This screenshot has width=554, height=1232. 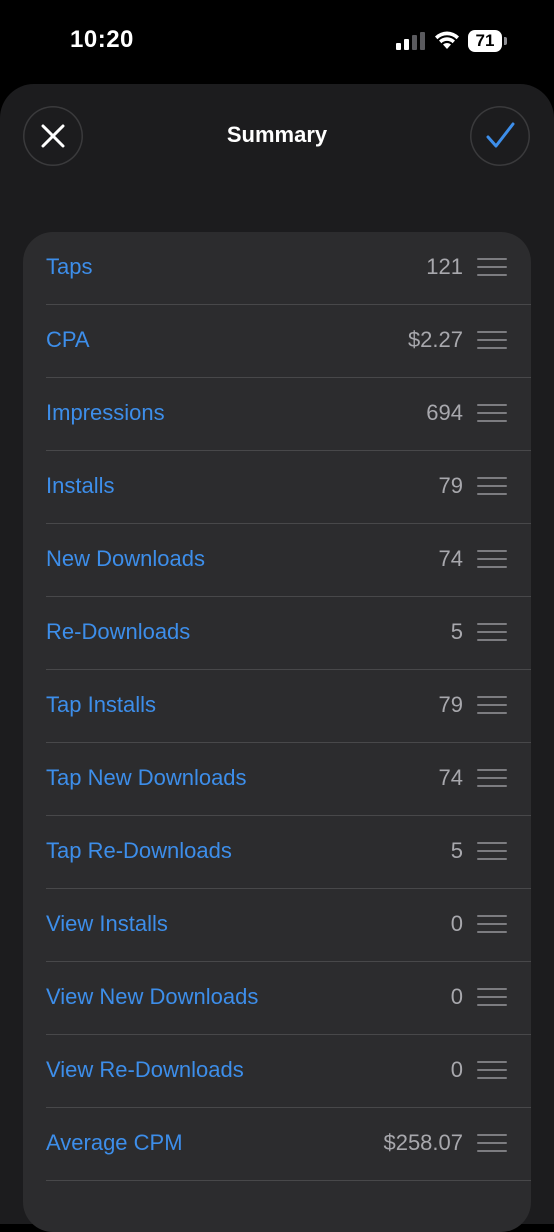 I want to click on list-item-taps: Taps 121, so click(x=277, y=268).